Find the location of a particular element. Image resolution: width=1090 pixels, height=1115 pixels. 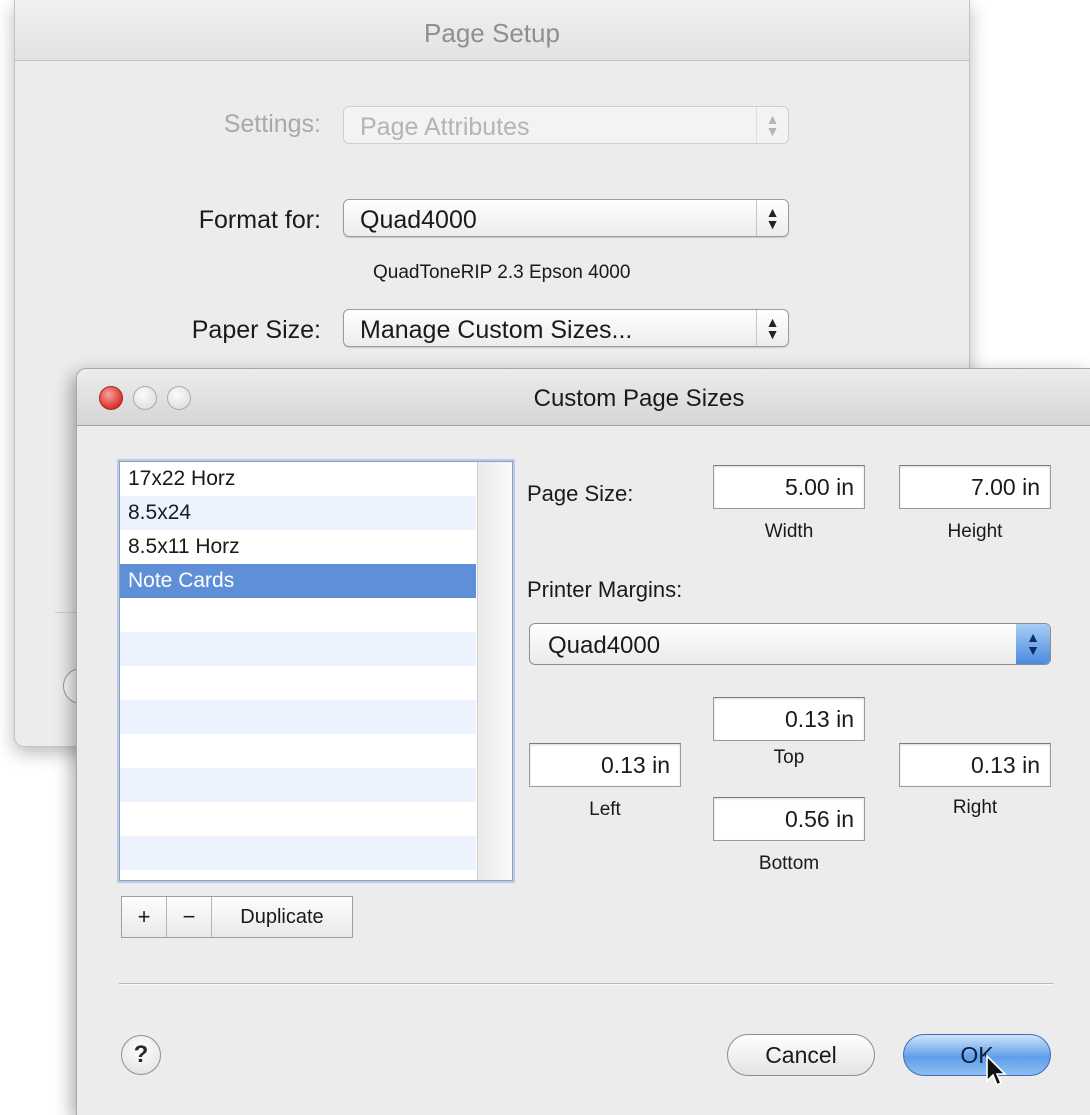

settings-popup: Page Attributes ▲ ▼ is located at coordinates (566, 125).